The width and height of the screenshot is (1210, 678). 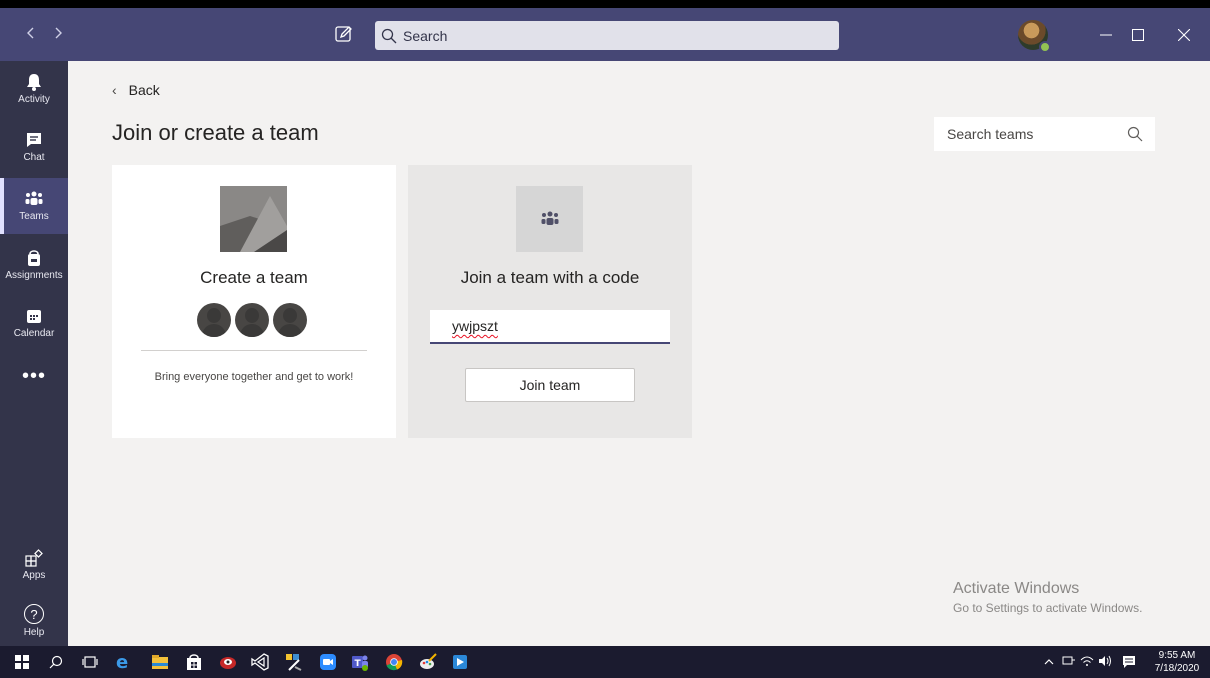 What do you see at coordinates (34, 82) in the screenshot?
I see `bell-icon` at bounding box center [34, 82].